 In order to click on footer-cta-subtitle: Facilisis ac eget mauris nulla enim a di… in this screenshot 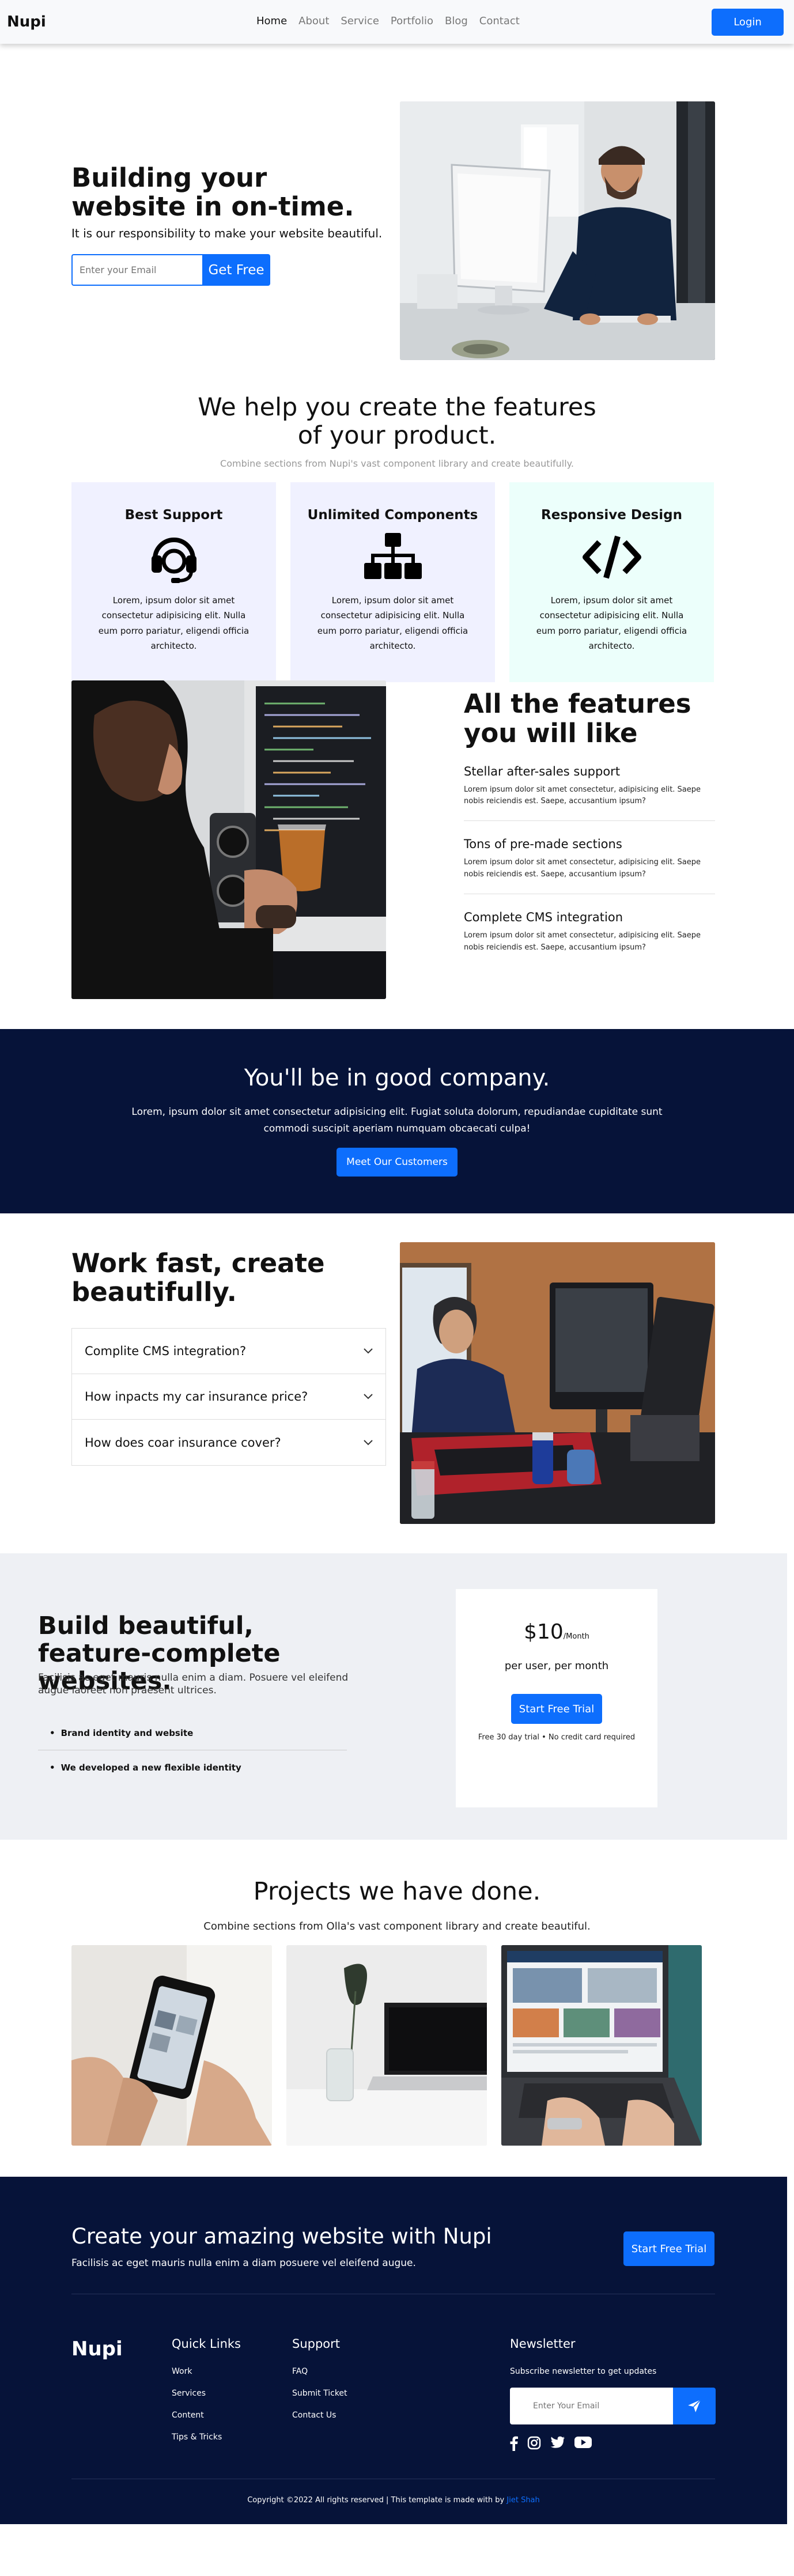, I will do `click(243, 2263)`.